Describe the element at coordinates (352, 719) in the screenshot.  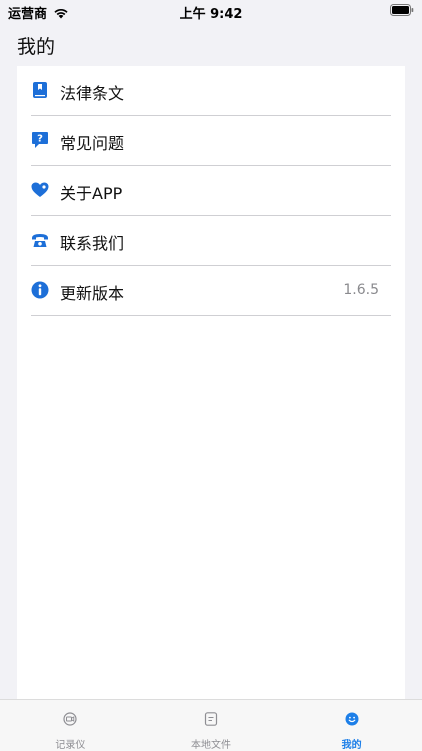
I see `smiley-icon` at that location.